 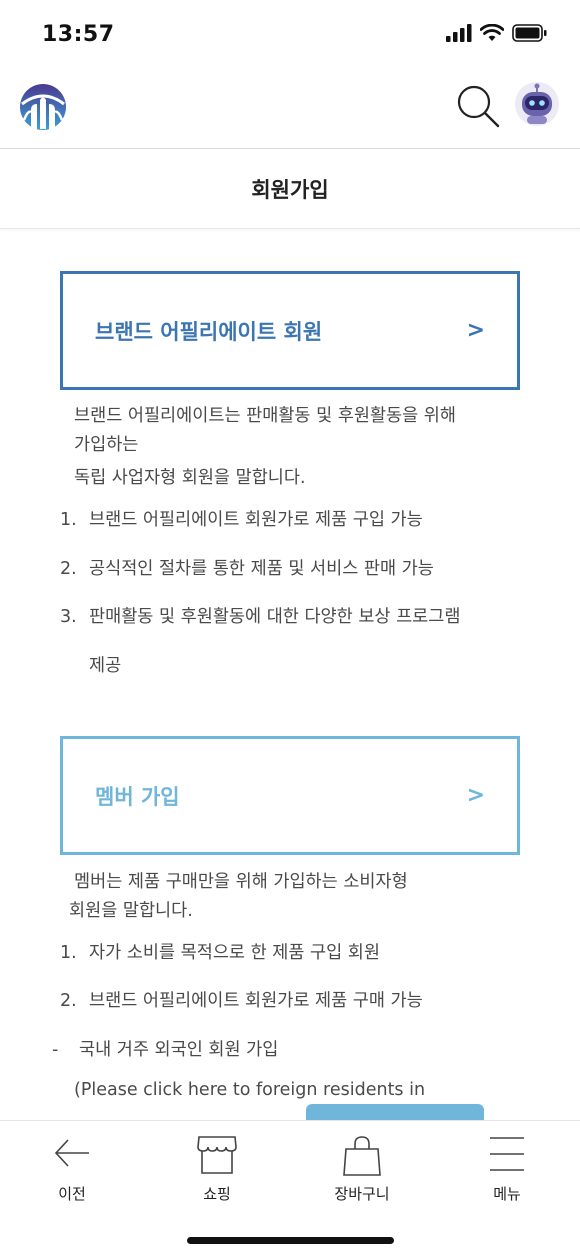 What do you see at coordinates (537, 104) in the screenshot?
I see `robot-avatar-icon` at bounding box center [537, 104].